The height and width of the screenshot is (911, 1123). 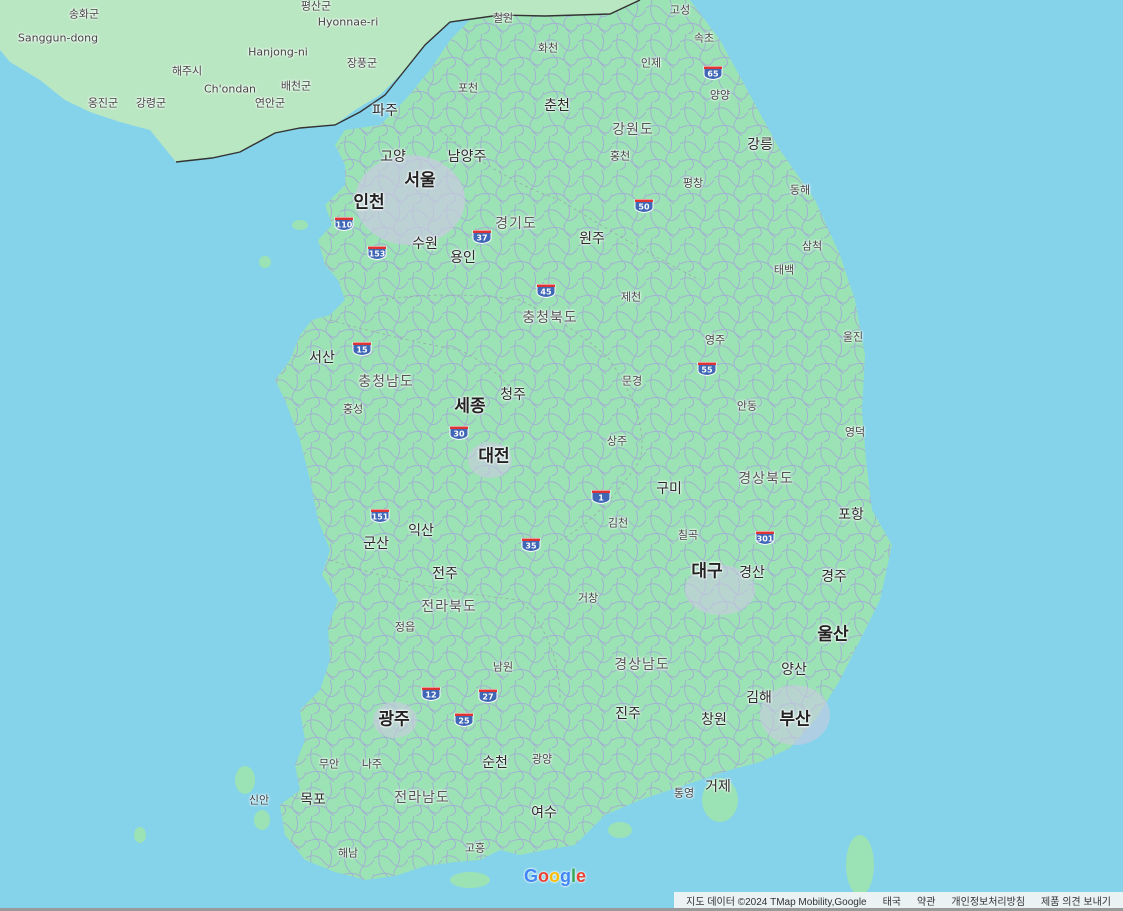 What do you see at coordinates (714, 720) in the screenshot?
I see `place-label: 창원` at bounding box center [714, 720].